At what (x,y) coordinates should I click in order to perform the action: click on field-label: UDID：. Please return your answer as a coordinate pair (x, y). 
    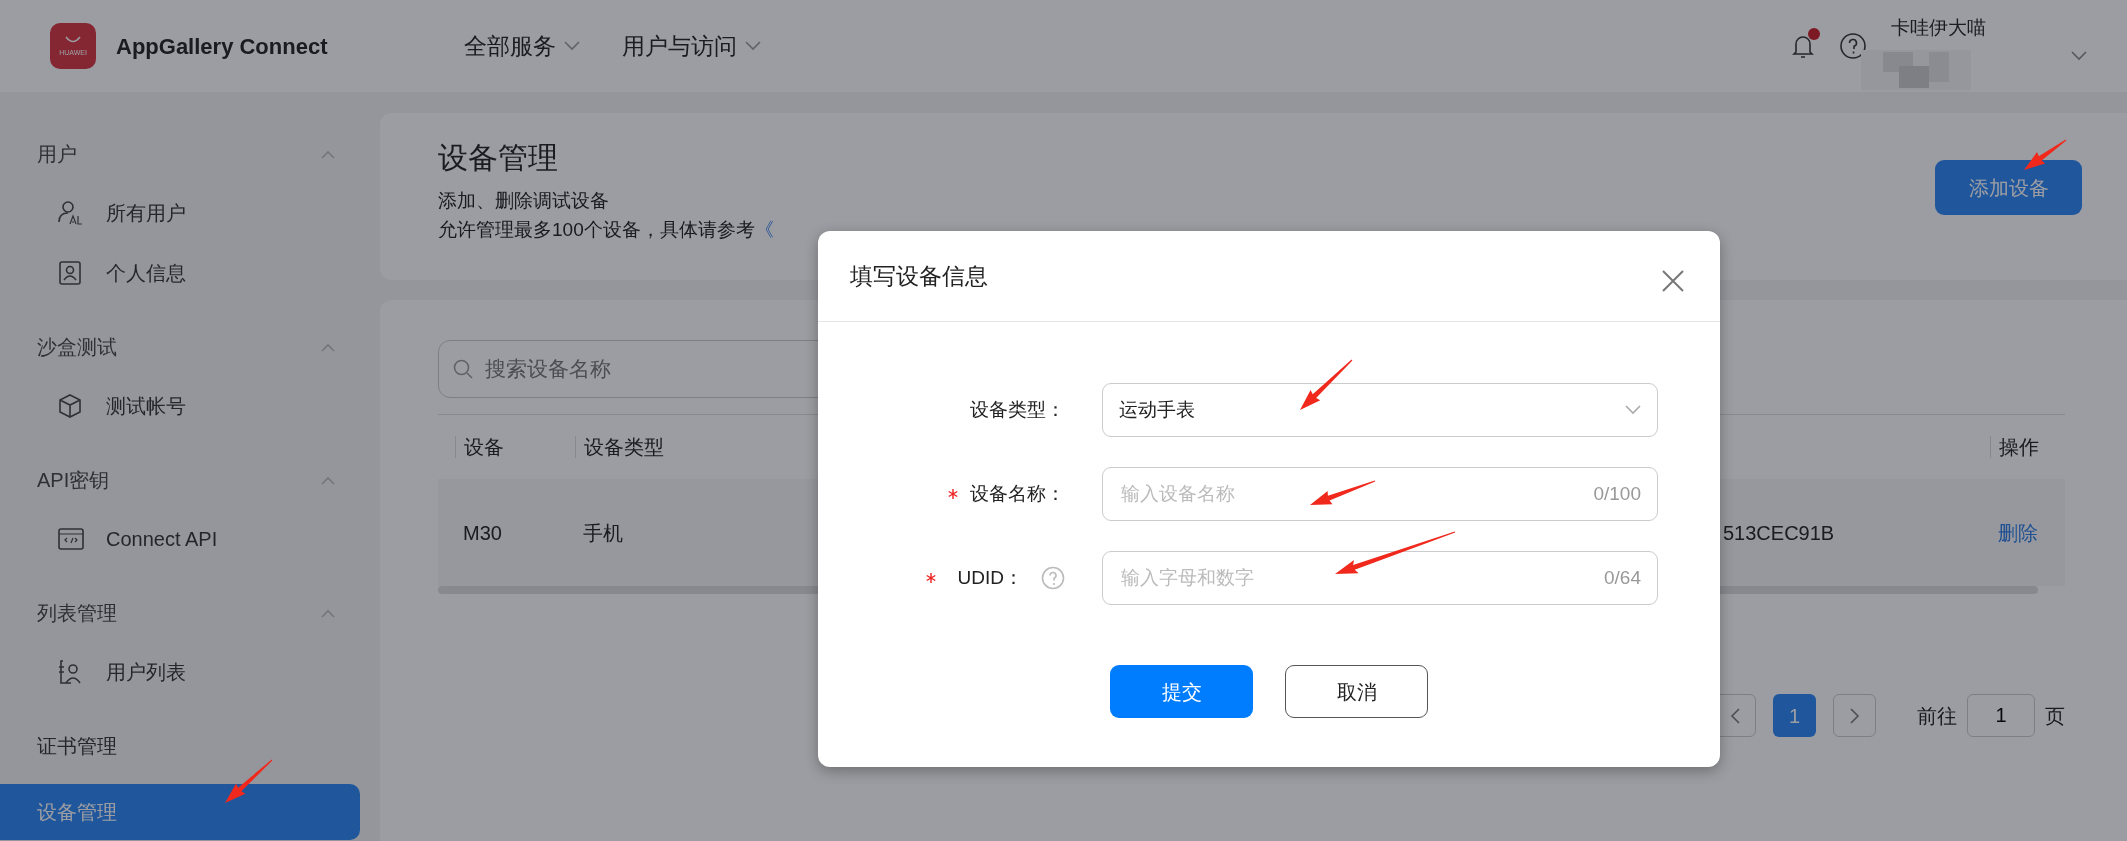
    Looking at the image, I should click on (990, 577).